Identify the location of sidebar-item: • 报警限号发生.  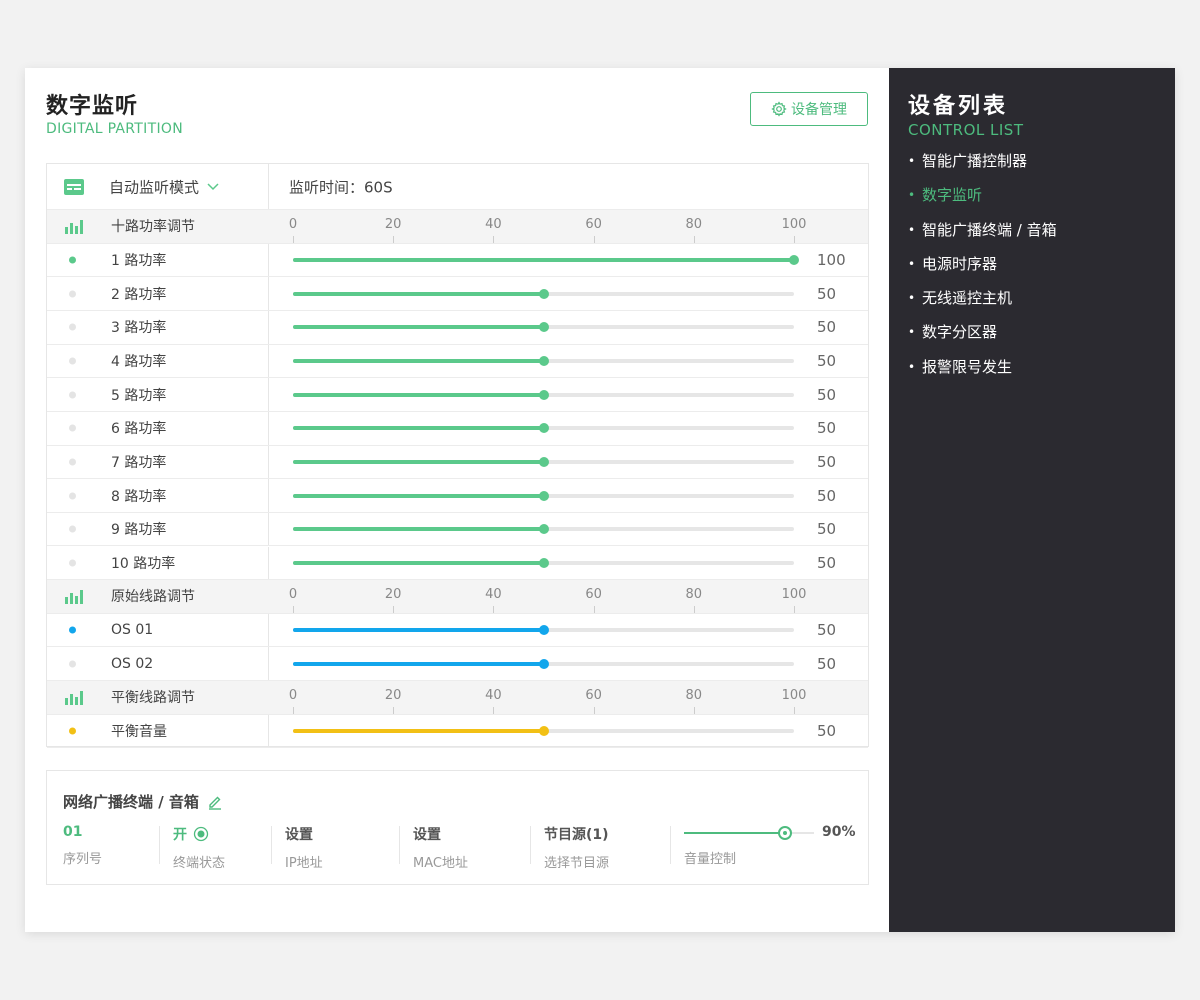
(982, 373).